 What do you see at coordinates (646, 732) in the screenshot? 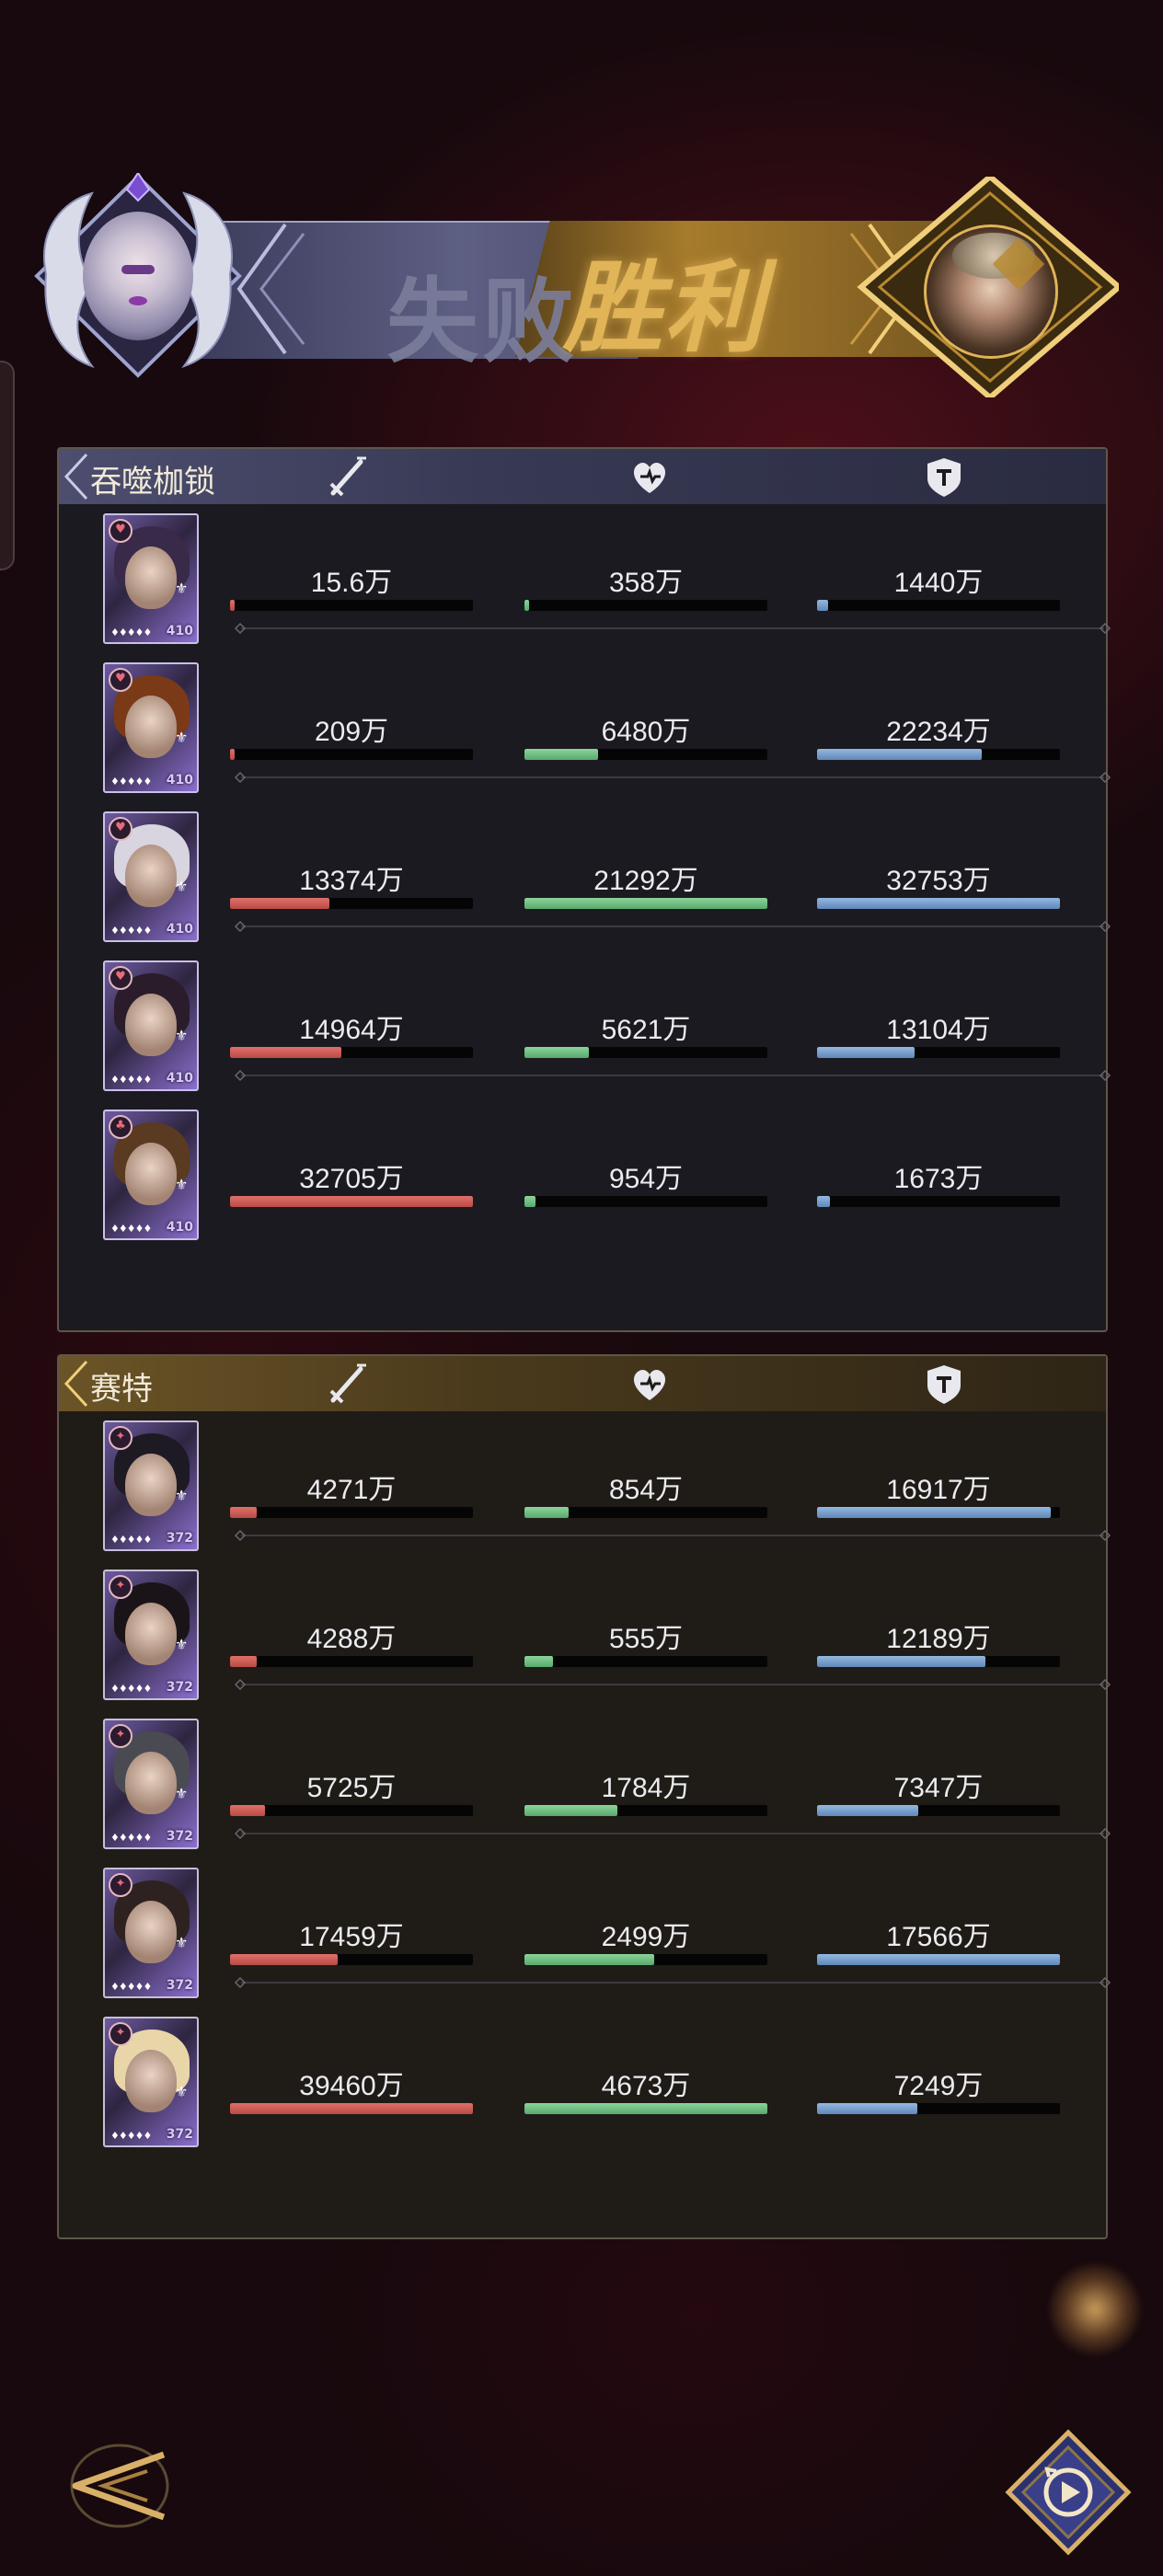
I see `heal-stat-value: 6480万` at bounding box center [646, 732].